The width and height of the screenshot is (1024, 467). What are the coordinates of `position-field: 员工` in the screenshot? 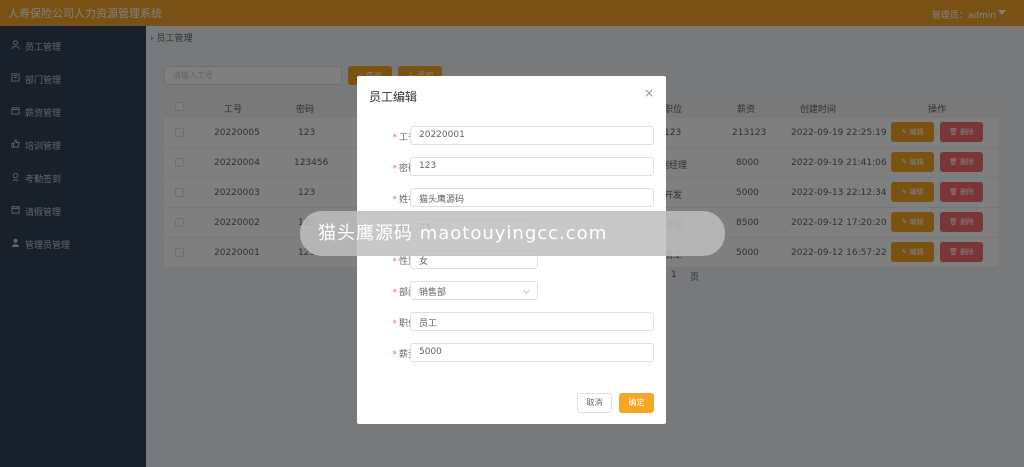 It's located at (532, 321).